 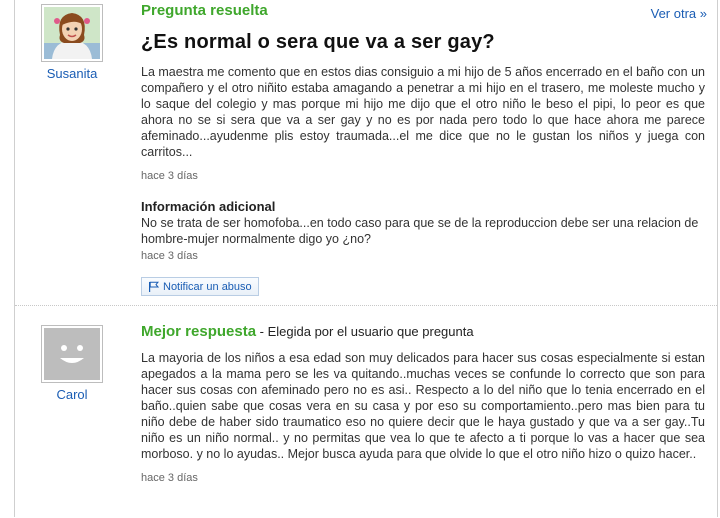 What do you see at coordinates (72, 73) in the screenshot?
I see `user-name: Susanita` at bounding box center [72, 73].